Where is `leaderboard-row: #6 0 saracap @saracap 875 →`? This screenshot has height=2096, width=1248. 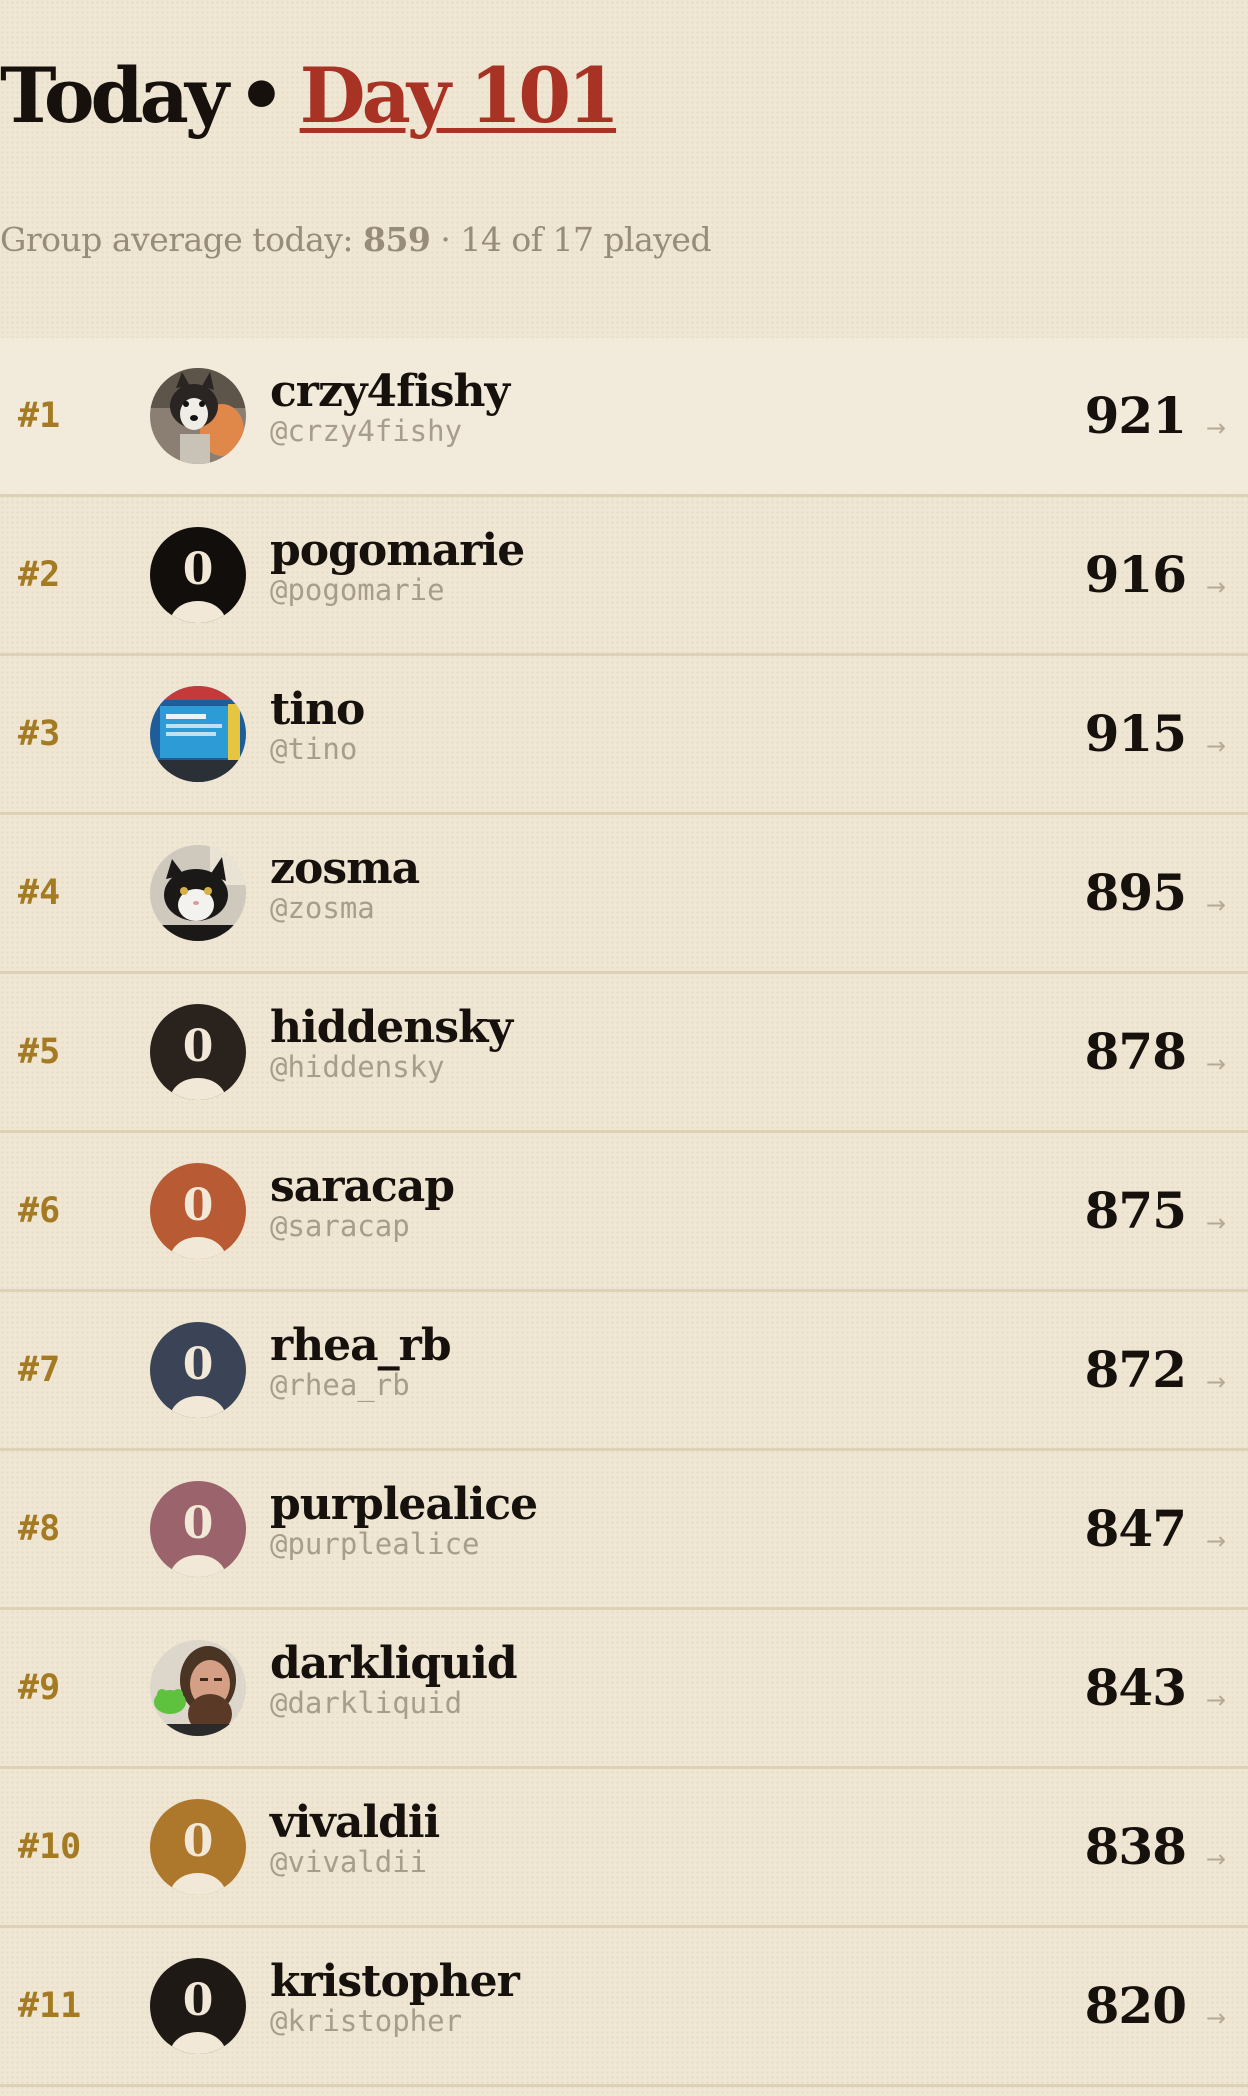
leaderboard-row: #6 0 saracap @saracap 875 → is located at coordinates (624, 1212).